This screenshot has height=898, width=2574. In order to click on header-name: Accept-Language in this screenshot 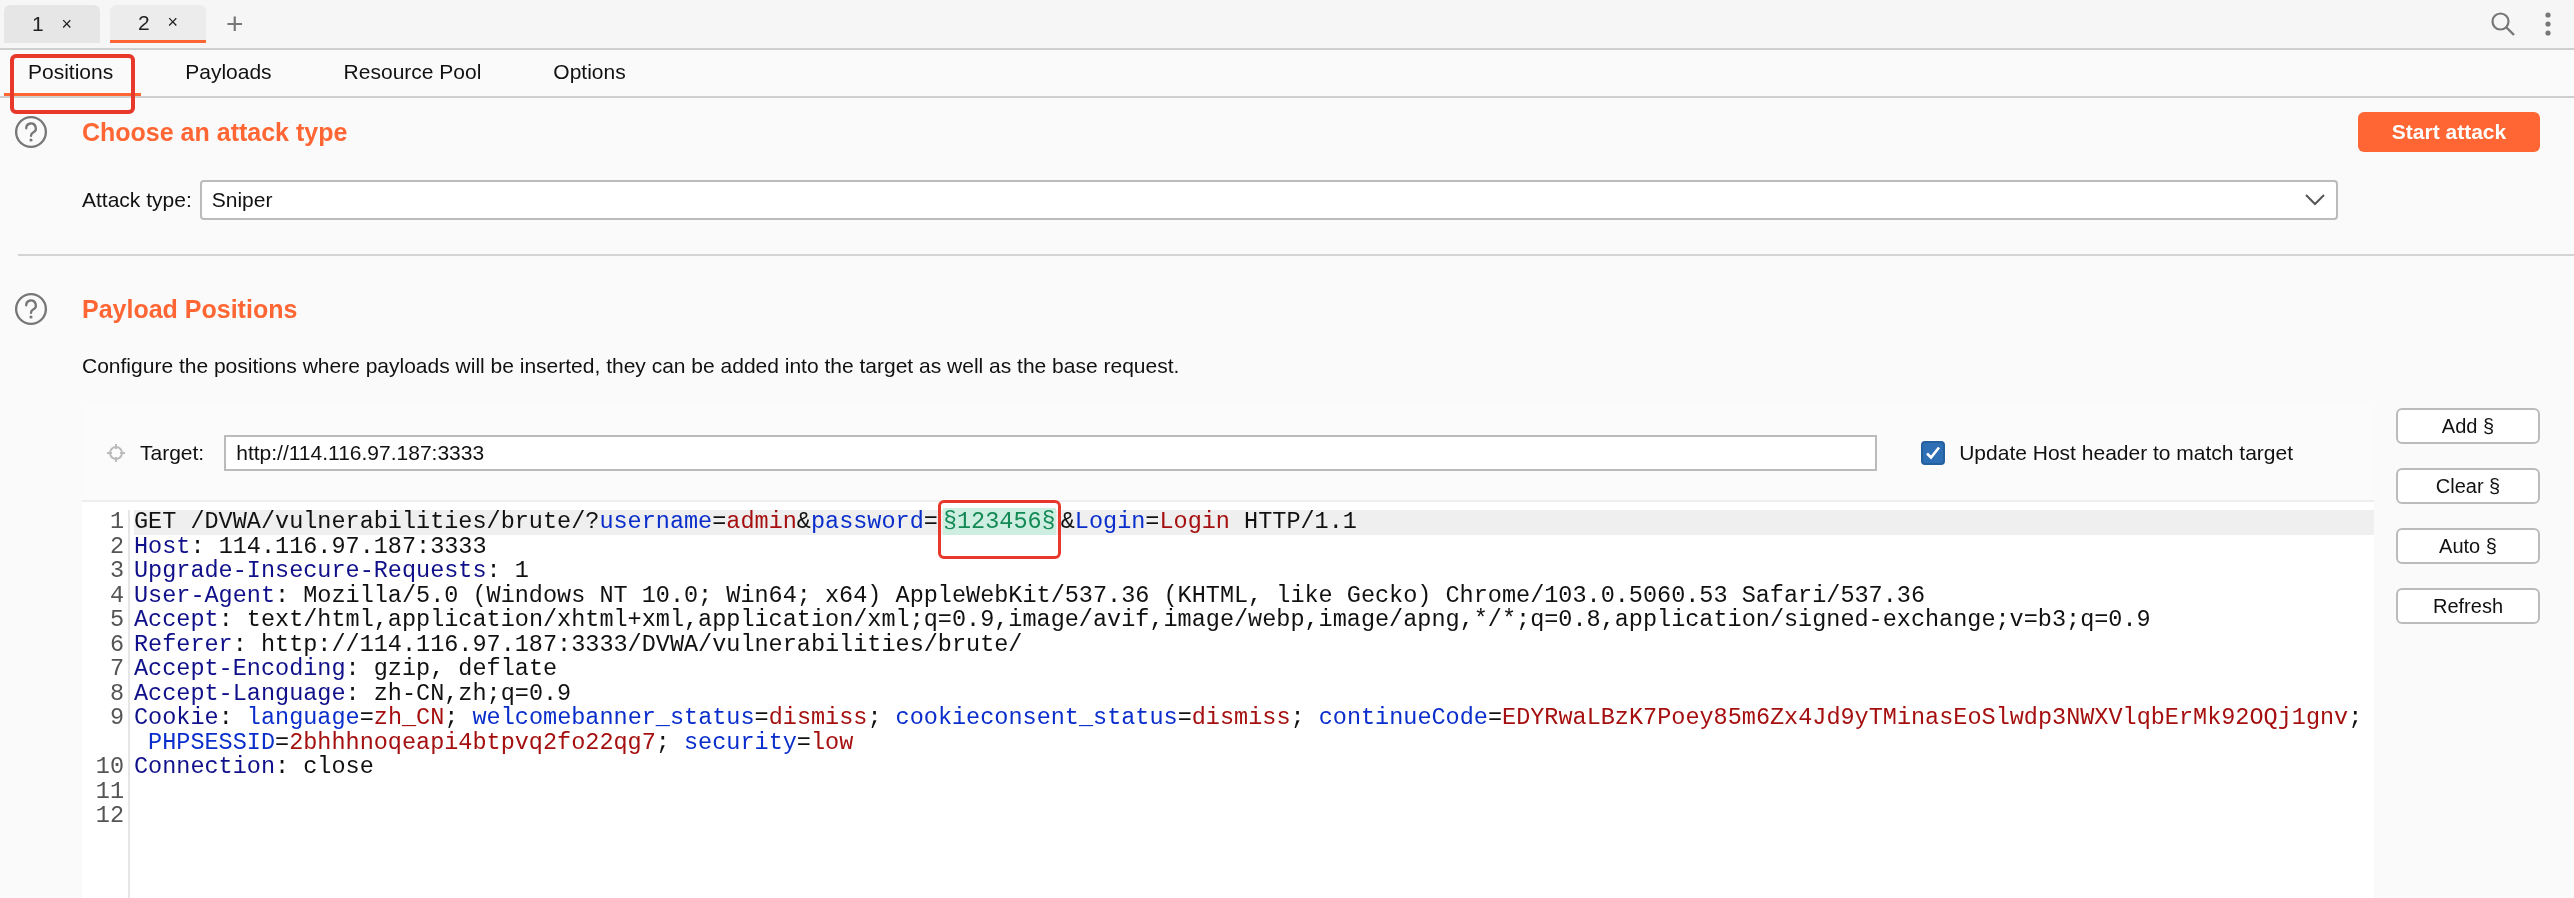, I will do `click(240, 693)`.